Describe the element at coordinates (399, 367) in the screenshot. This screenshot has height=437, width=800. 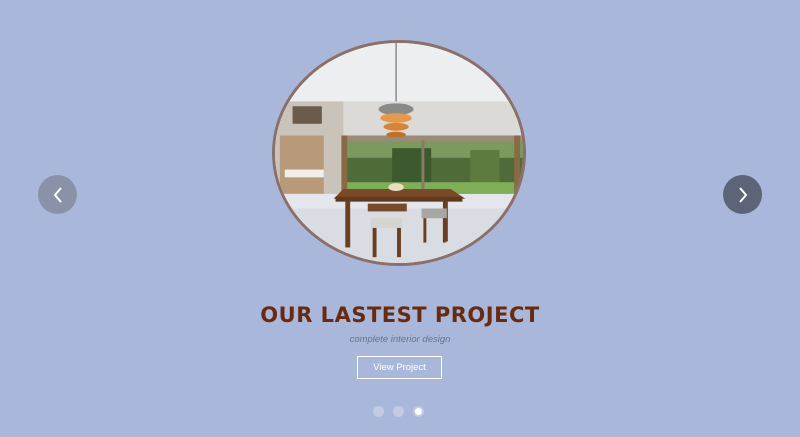
I see `view-project-button: View Project` at that location.